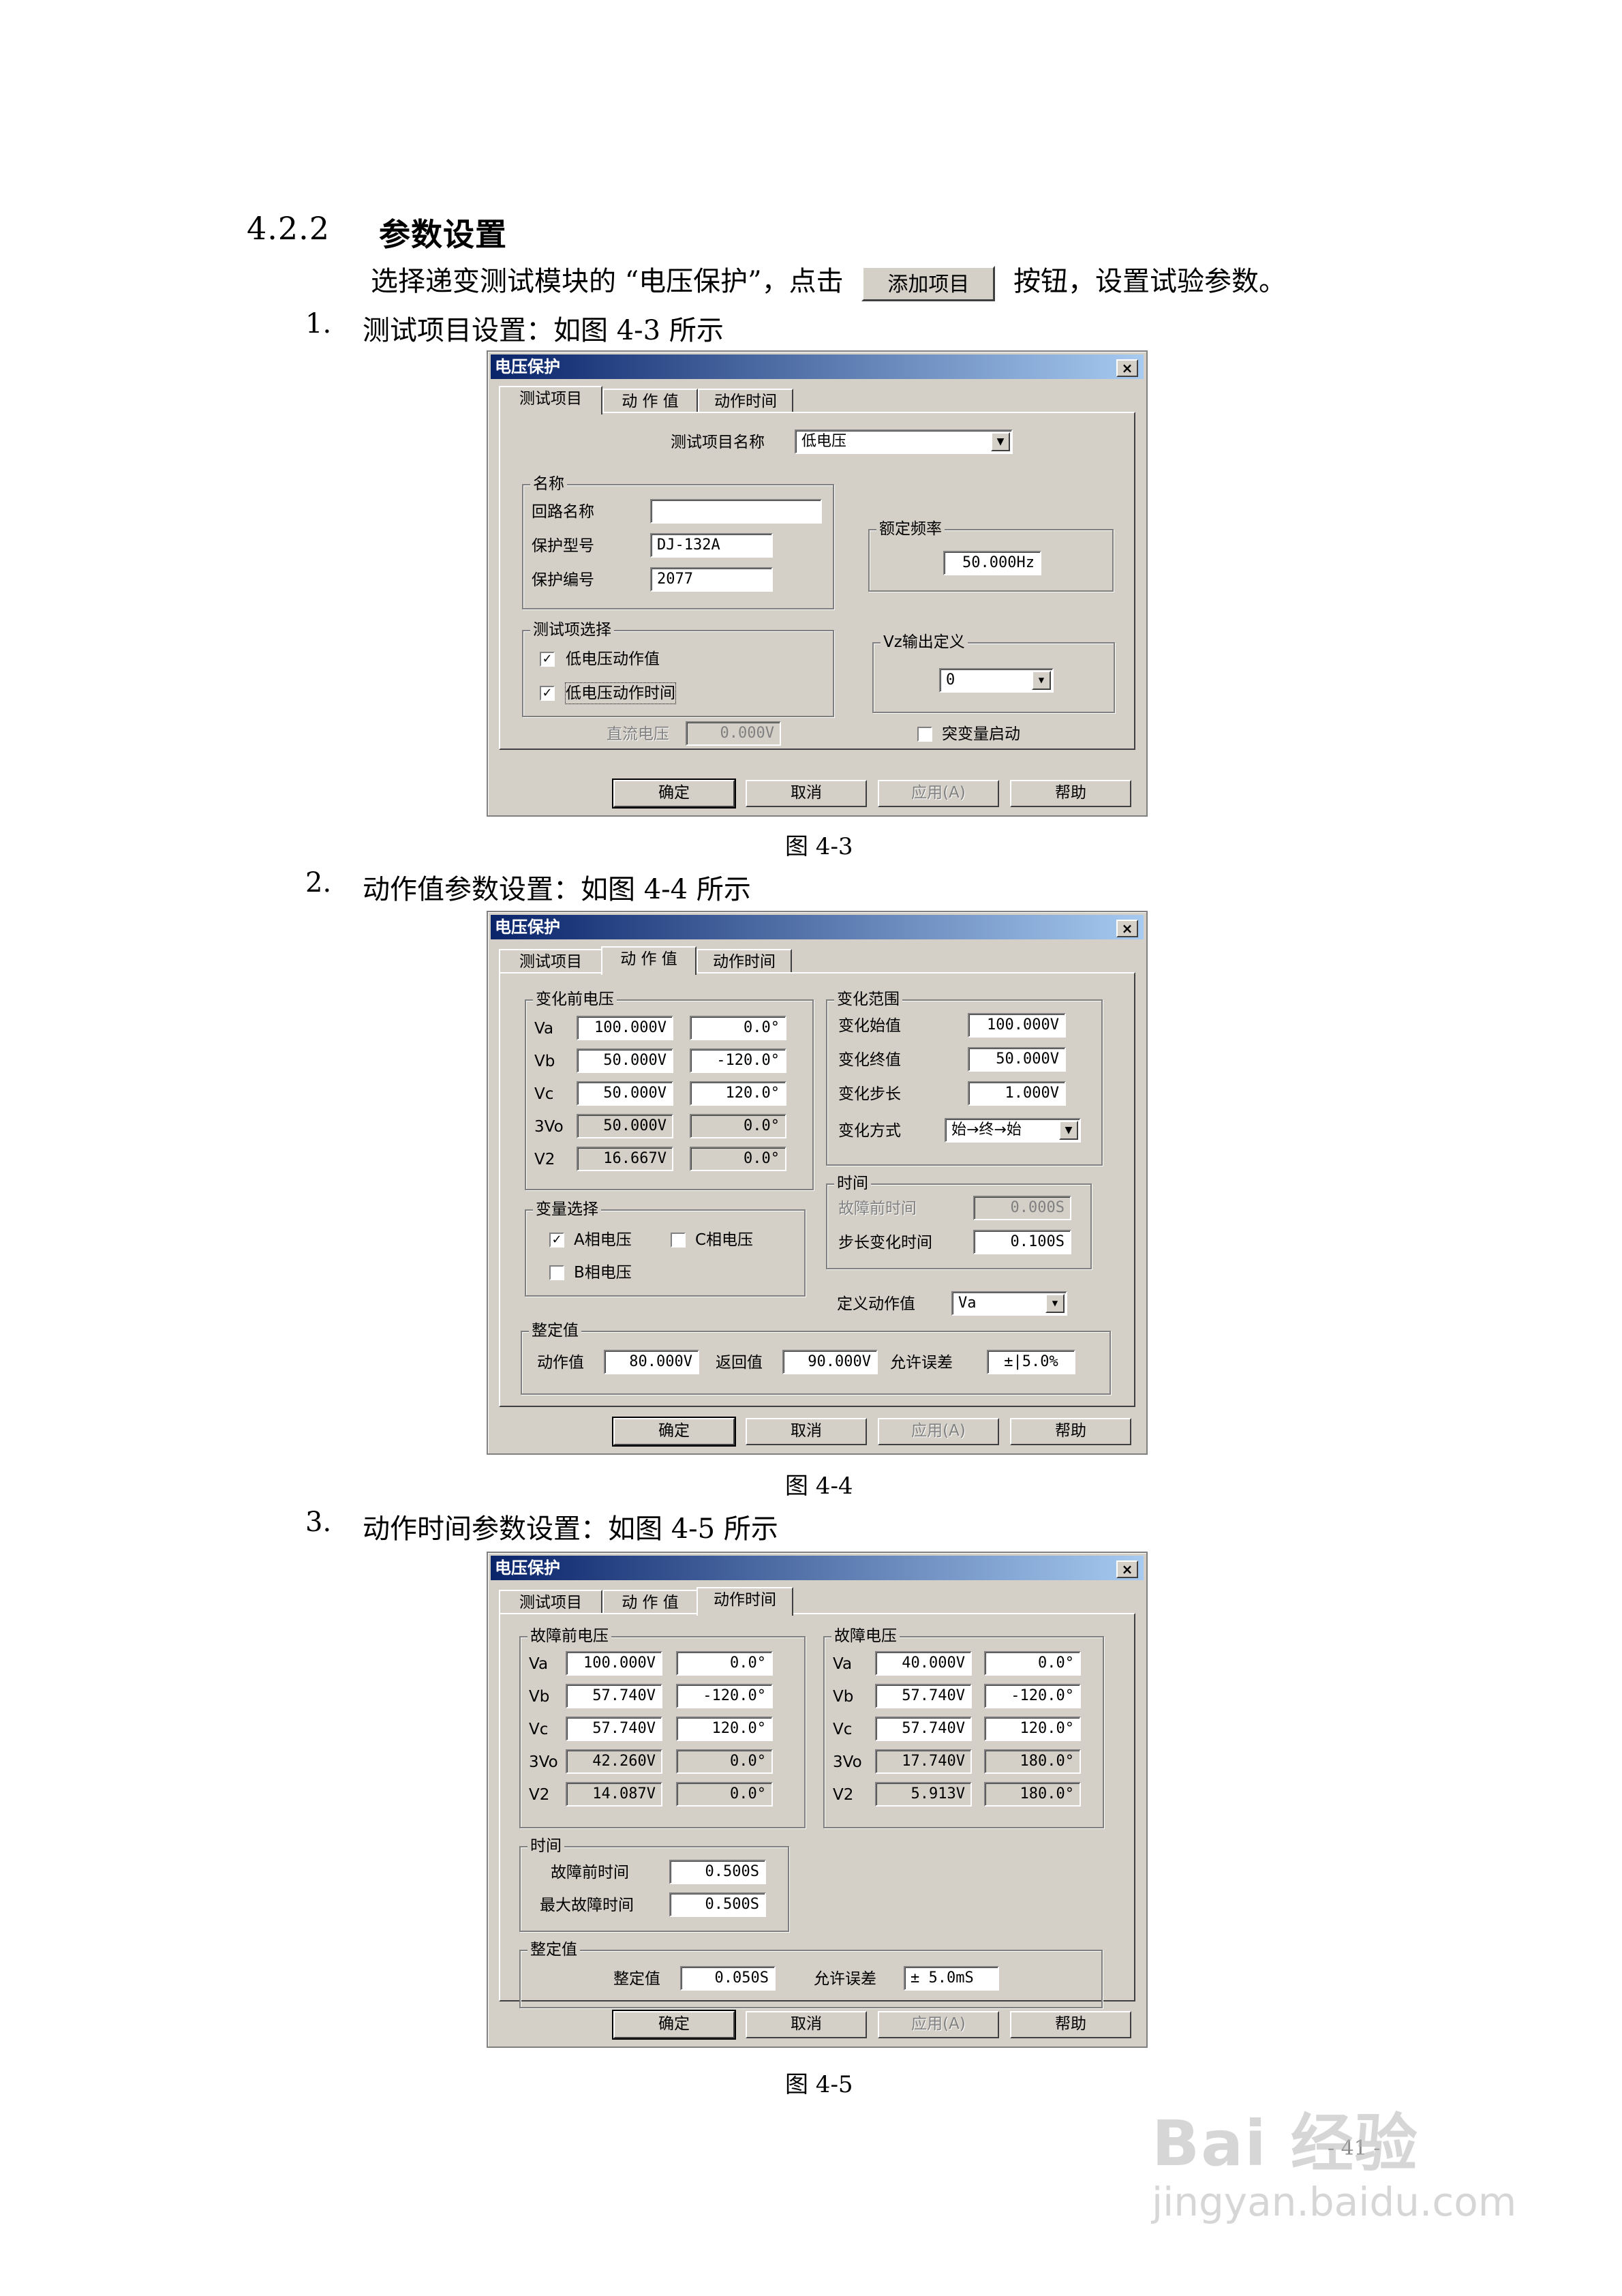 This screenshot has height=2296, width=1622. What do you see at coordinates (1013, 1130) in the screenshot?
I see `change-mode-select: 始→终→始 ▼` at bounding box center [1013, 1130].